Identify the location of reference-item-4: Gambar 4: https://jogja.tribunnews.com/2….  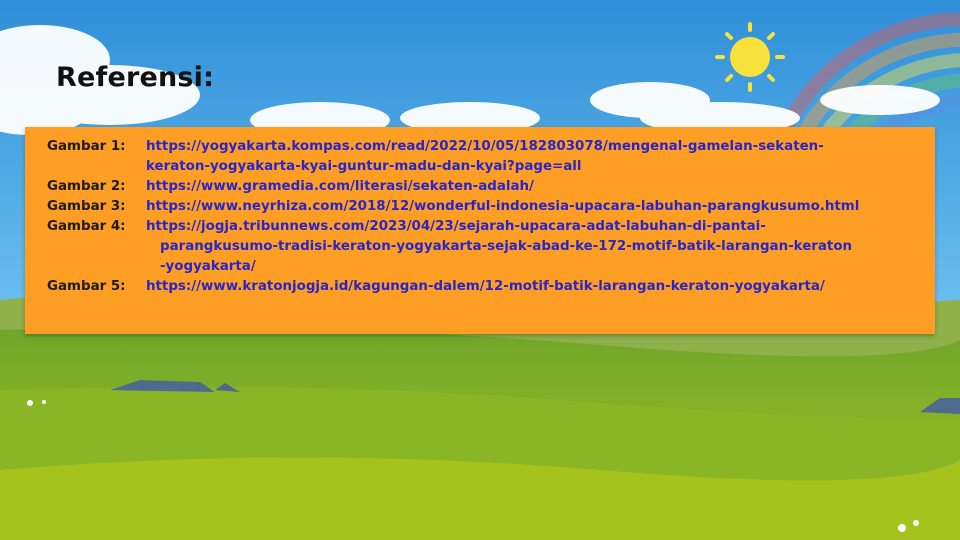
(486, 247).